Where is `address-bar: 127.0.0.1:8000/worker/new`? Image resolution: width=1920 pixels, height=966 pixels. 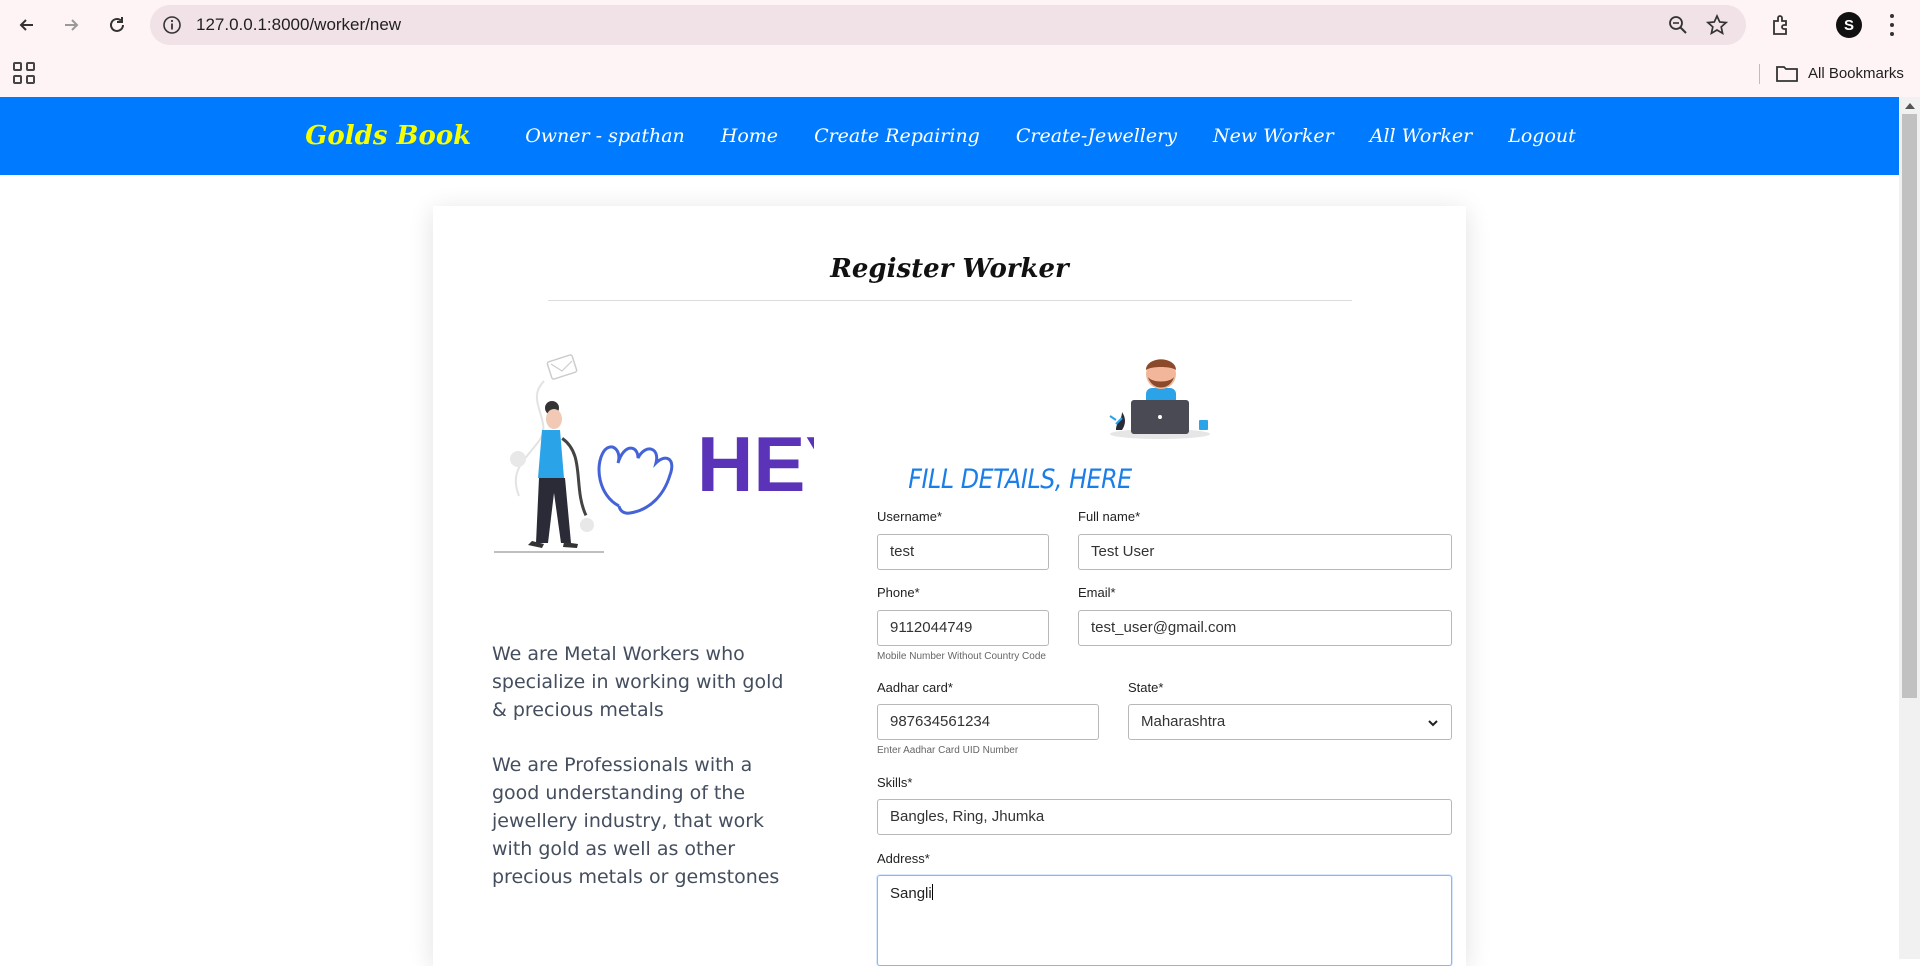 address-bar: 127.0.0.1:8000/worker/new is located at coordinates (948, 25).